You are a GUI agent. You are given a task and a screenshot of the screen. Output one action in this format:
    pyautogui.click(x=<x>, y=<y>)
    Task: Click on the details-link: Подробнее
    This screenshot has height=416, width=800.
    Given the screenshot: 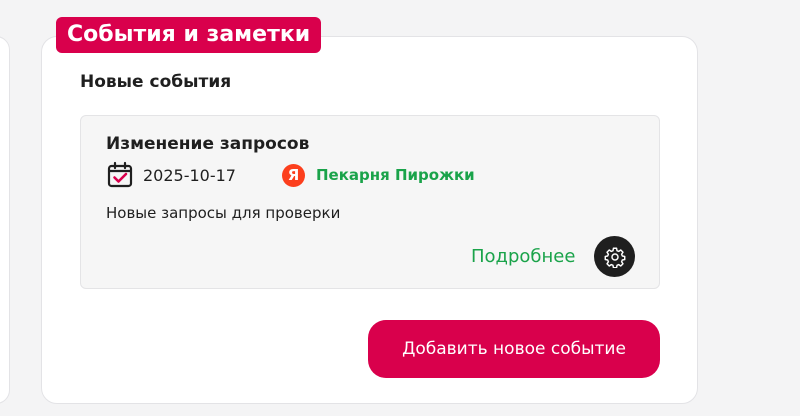 What is the action you would take?
    pyautogui.click(x=523, y=256)
    